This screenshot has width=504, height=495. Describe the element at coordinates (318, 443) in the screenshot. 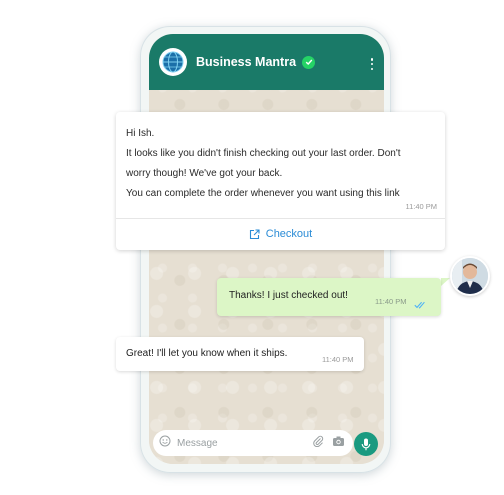

I see `paperclip-icon` at that location.